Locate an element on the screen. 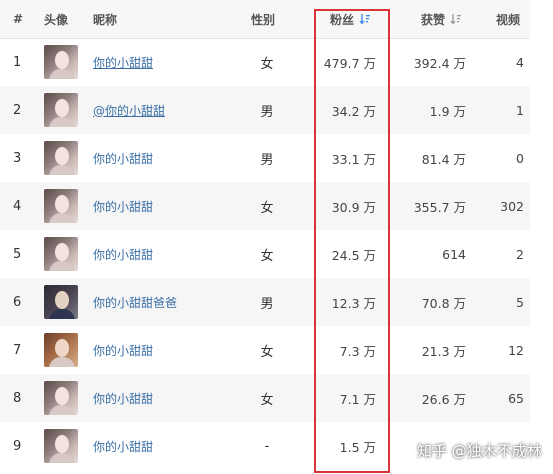 The height and width of the screenshot is (474, 553). row-fans: 479.7 万 is located at coordinates (349, 63).